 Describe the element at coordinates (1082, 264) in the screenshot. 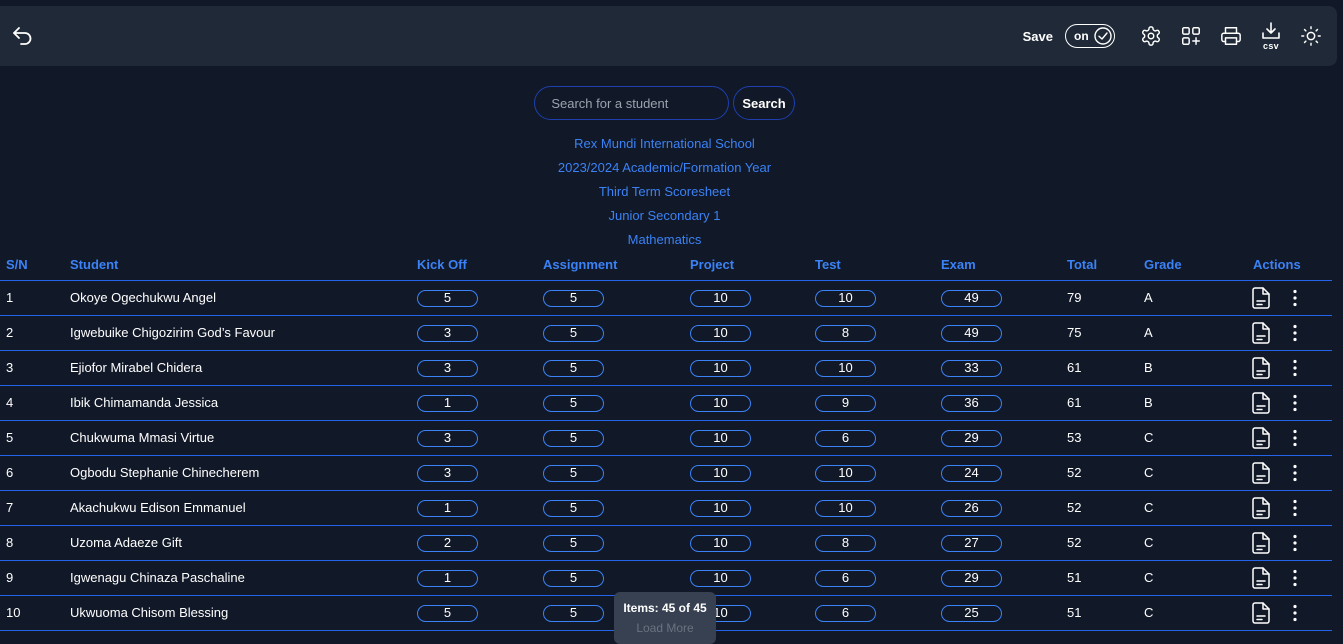

I see `header-total: Total` at that location.